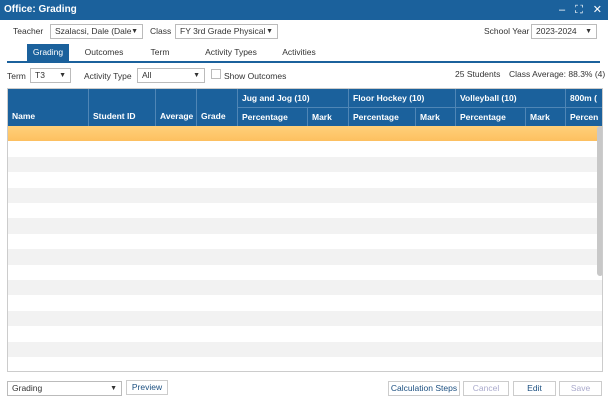 The width and height of the screenshot is (608, 403). What do you see at coordinates (223, 31) in the screenshot?
I see `class-value: FY 3rd Grade Physical` at bounding box center [223, 31].